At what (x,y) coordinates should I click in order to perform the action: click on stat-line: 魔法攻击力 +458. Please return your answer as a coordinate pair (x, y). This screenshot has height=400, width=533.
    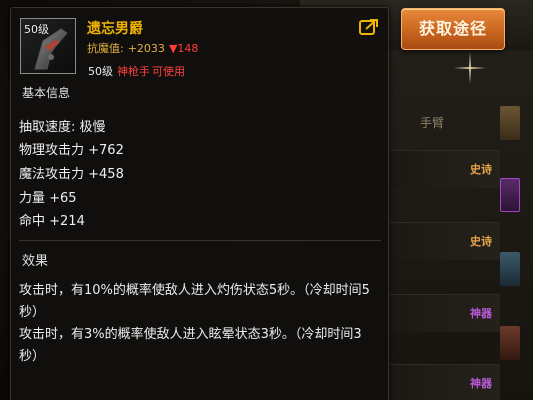
    Looking at the image, I should click on (71, 174).